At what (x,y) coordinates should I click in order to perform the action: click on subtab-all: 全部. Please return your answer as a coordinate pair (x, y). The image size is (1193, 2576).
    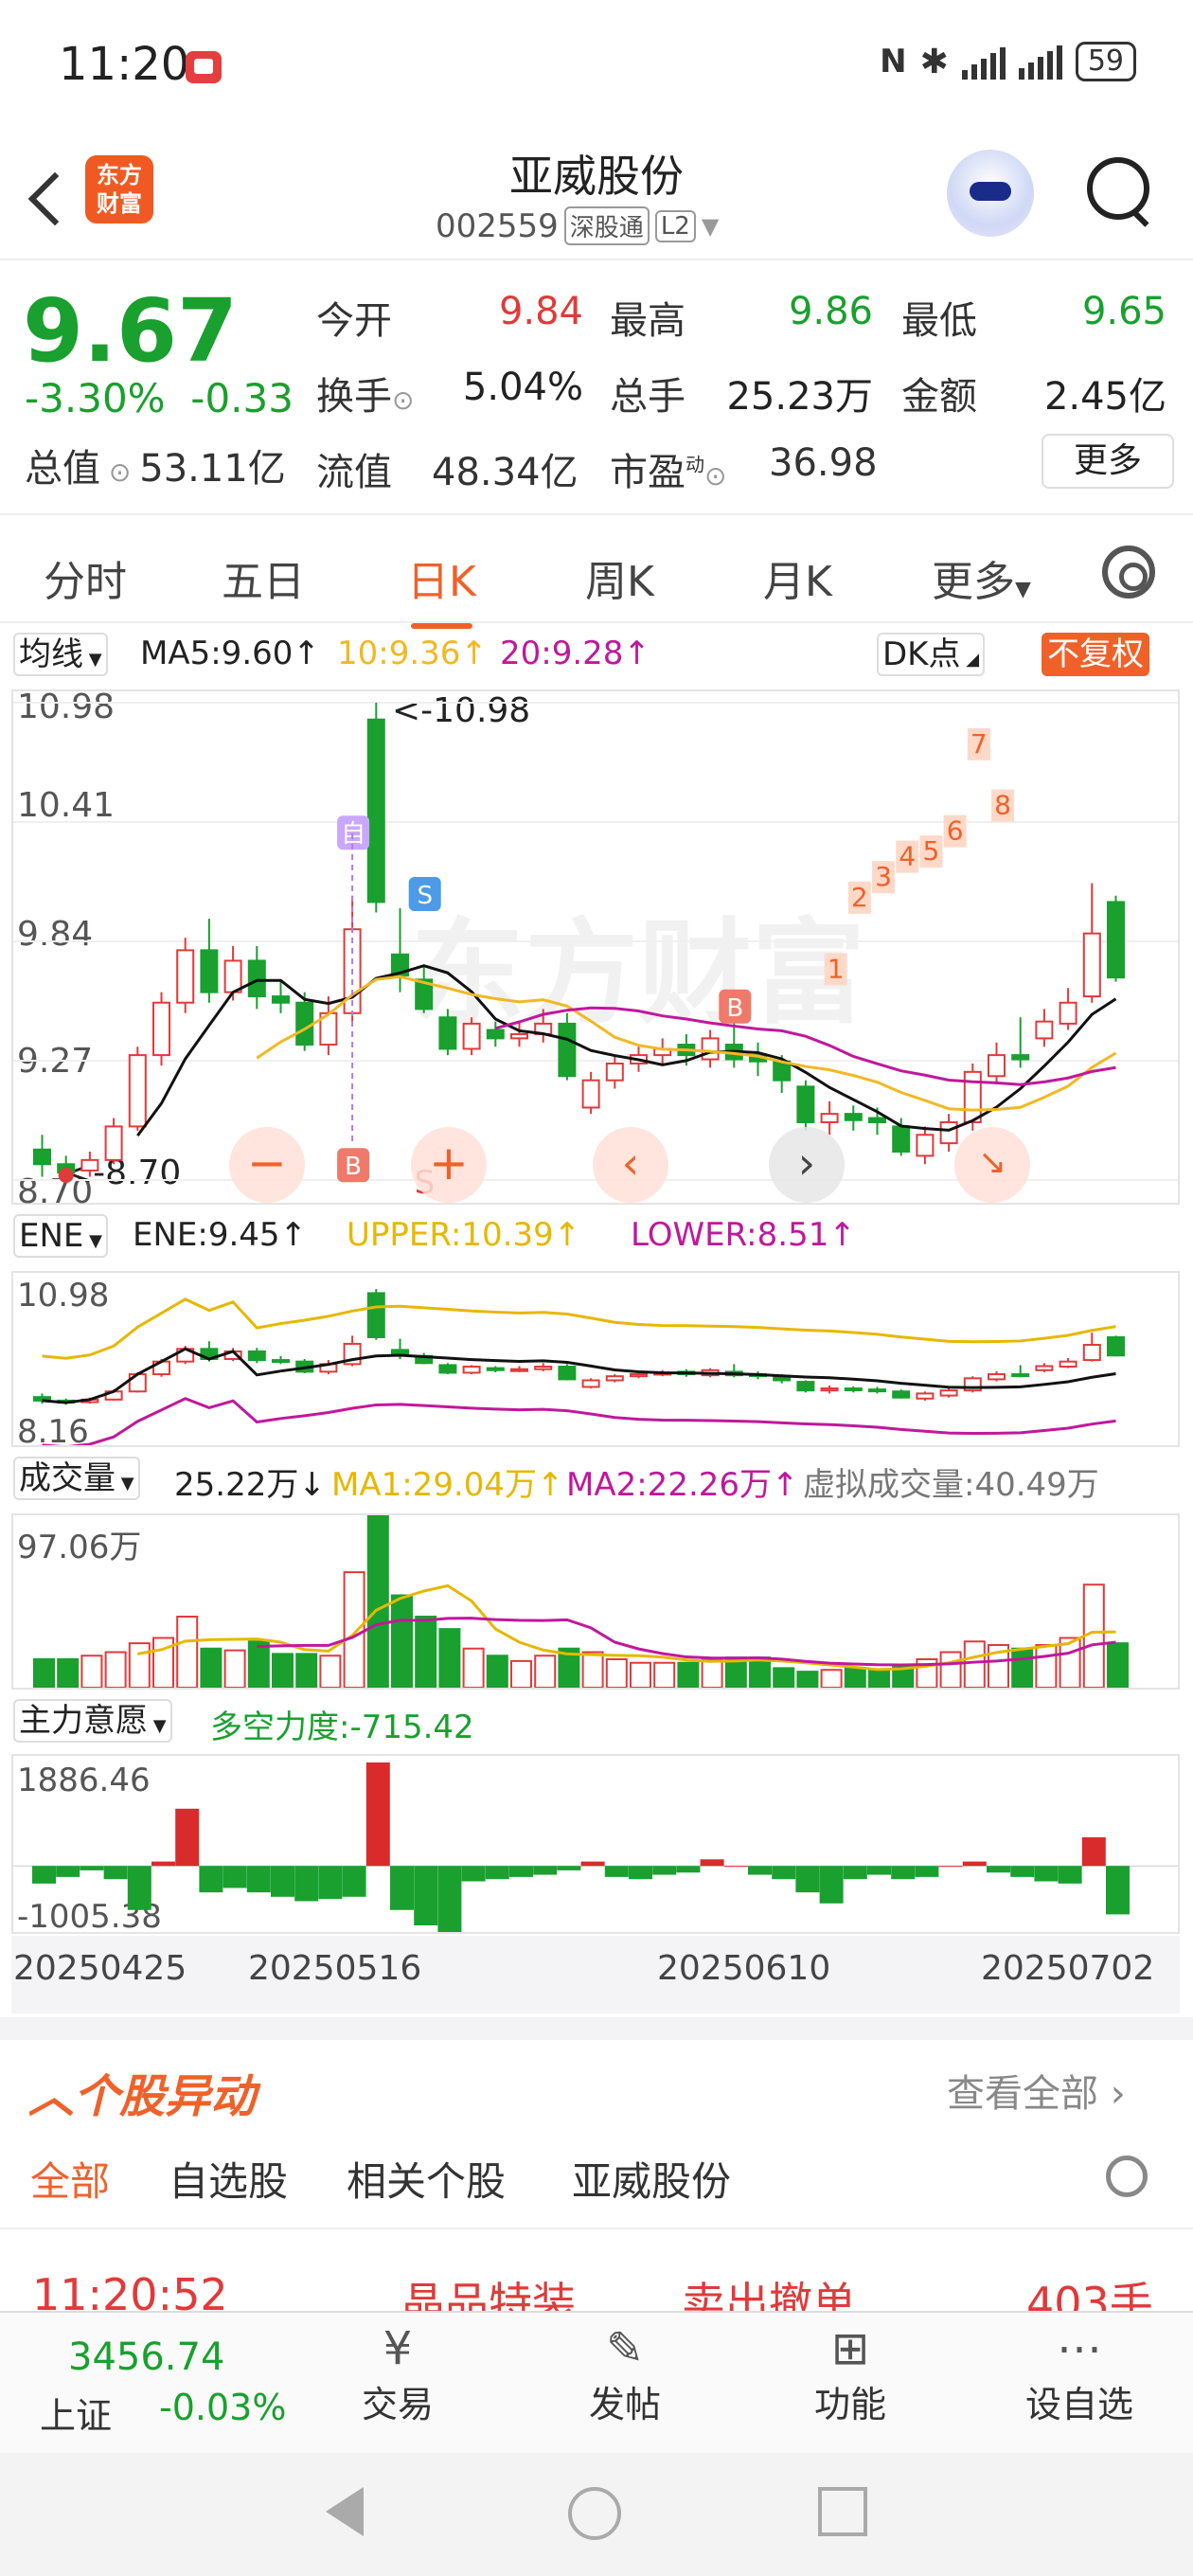
    Looking at the image, I should click on (70, 2179).